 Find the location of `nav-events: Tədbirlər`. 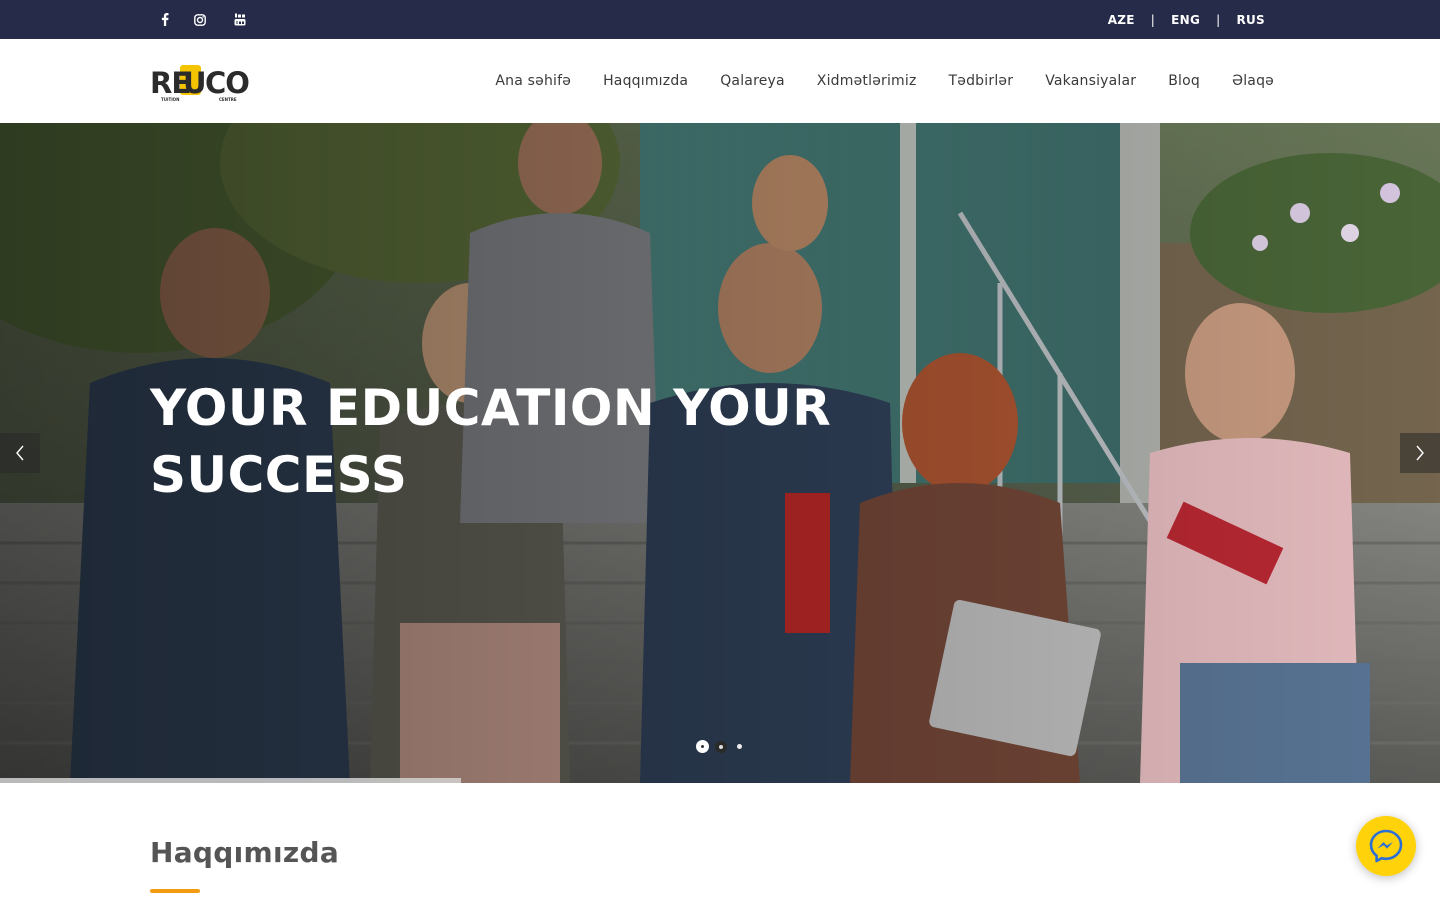

nav-events: Tədbirlər is located at coordinates (981, 81).